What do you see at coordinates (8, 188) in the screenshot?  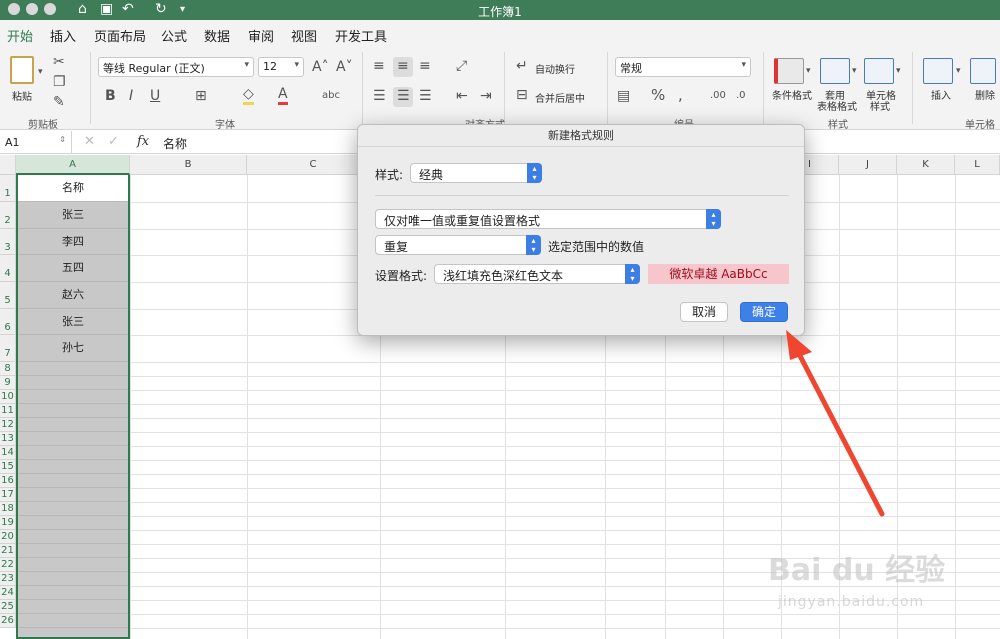 I see `row-header: 1` at bounding box center [8, 188].